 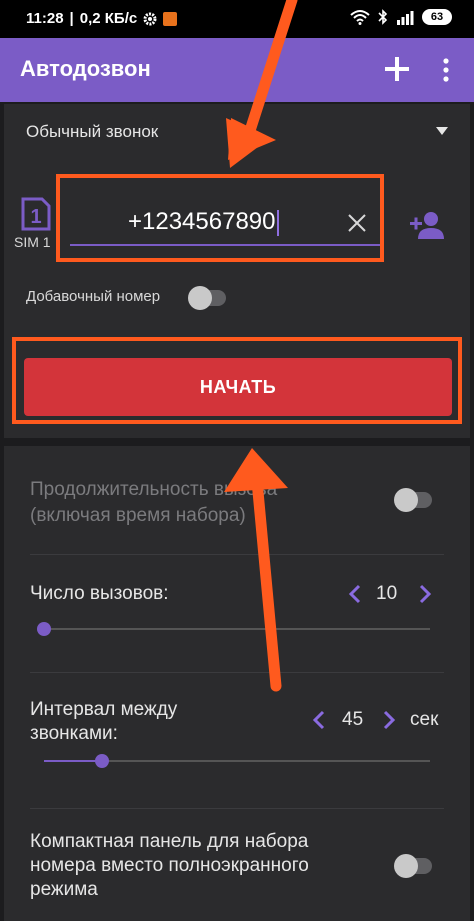 I want to click on interval-line1: Интервал между, so click(x=104, y=709).